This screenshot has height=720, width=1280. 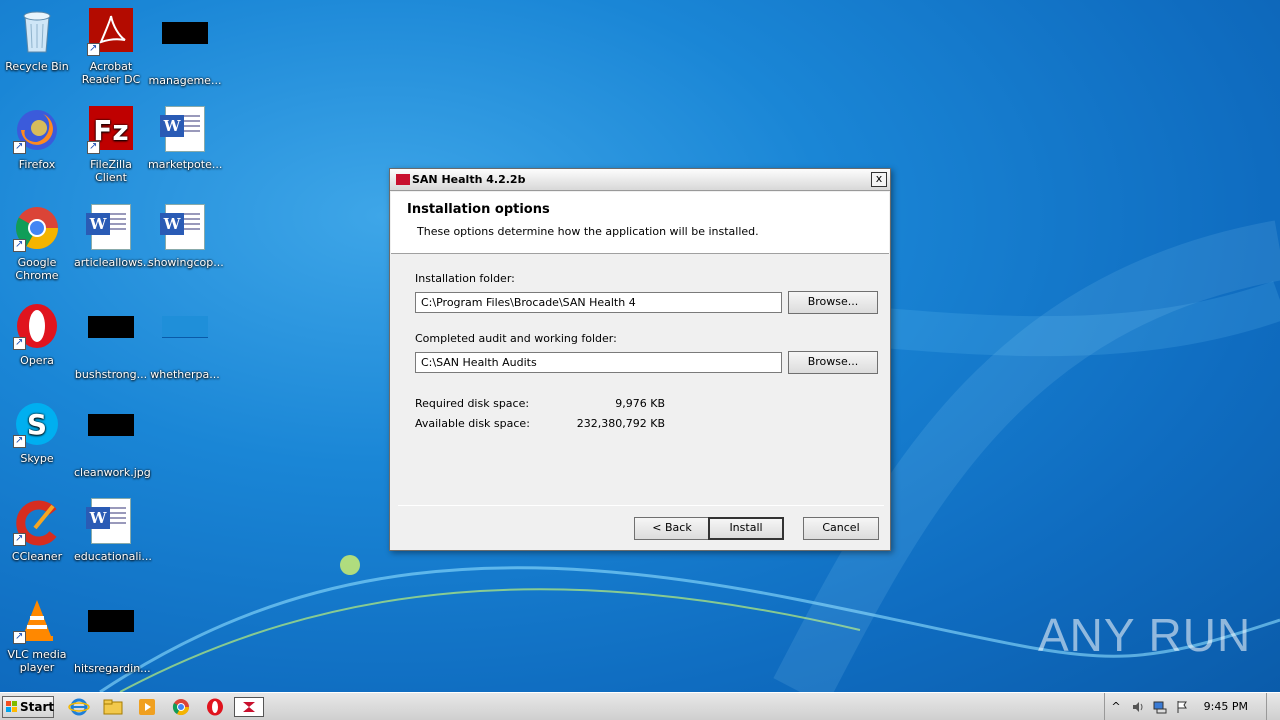 What do you see at coordinates (37, 556) in the screenshot?
I see `desktop-icon-label: CCleaner` at bounding box center [37, 556].